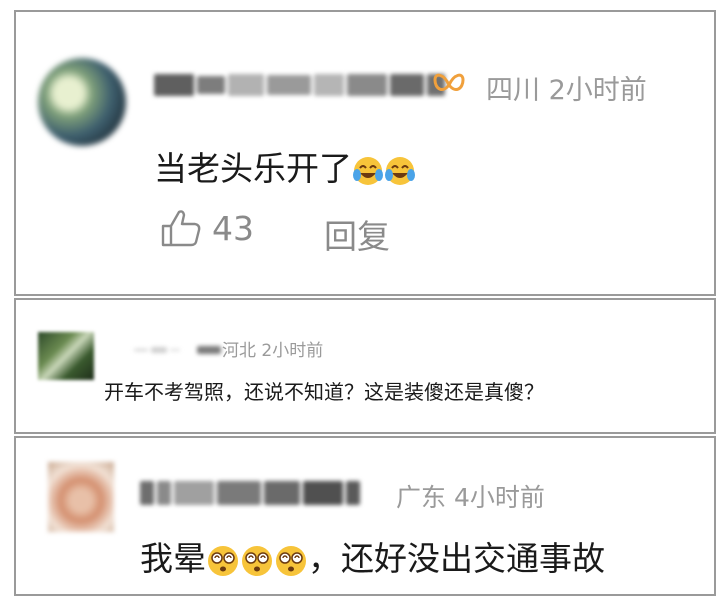 The width and height of the screenshot is (726, 606). I want to click on location: 四川, so click(513, 90).